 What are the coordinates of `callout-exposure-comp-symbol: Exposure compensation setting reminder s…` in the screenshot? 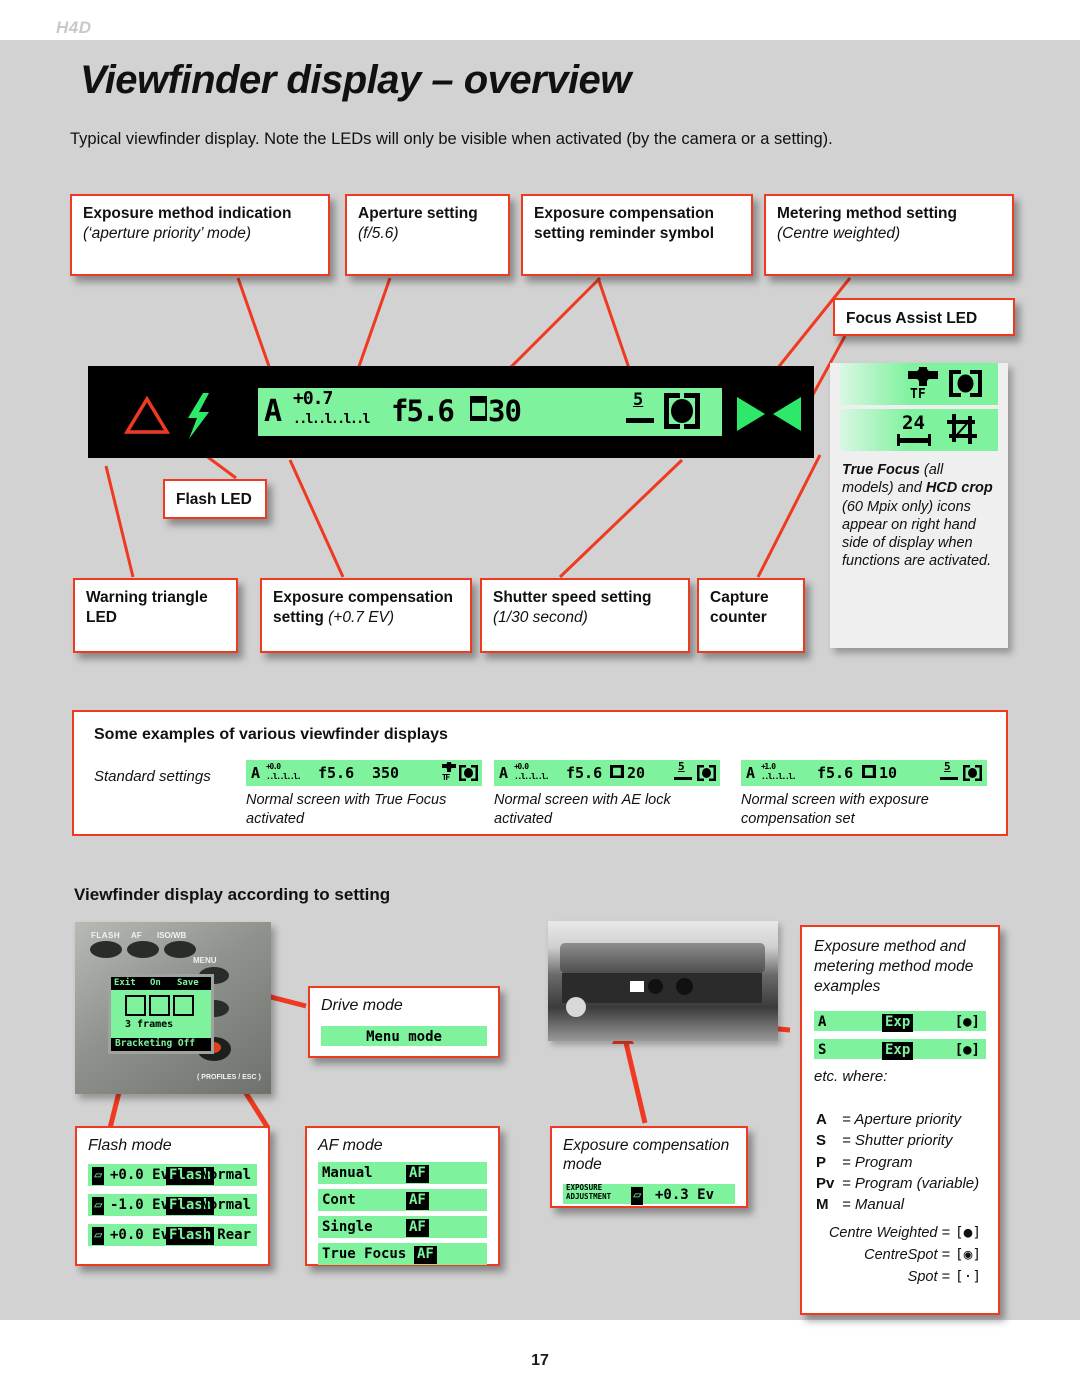 It's located at (637, 235).